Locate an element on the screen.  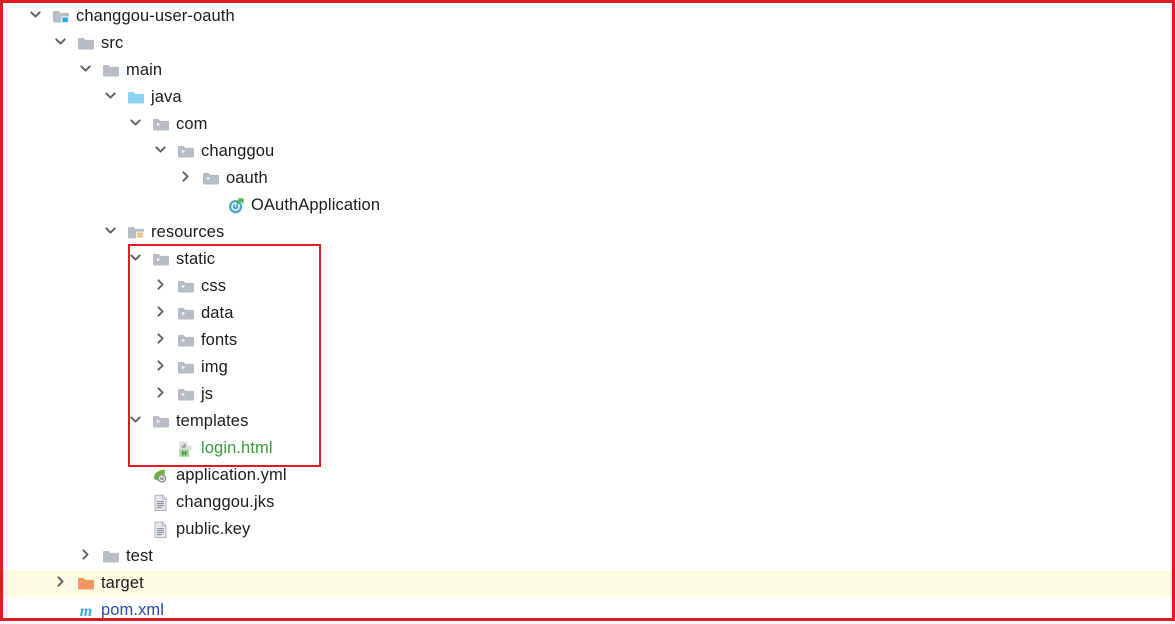
tree-row-oauth: oauth is located at coordinates (587, 178).